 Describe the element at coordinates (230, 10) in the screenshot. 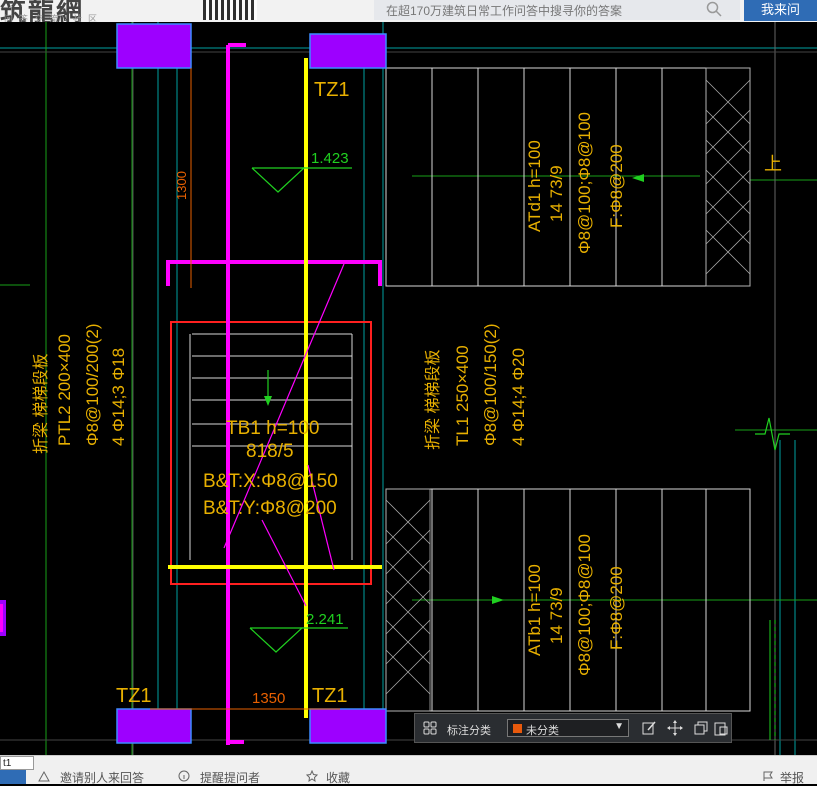

I see `qr-code-icon` at that location.